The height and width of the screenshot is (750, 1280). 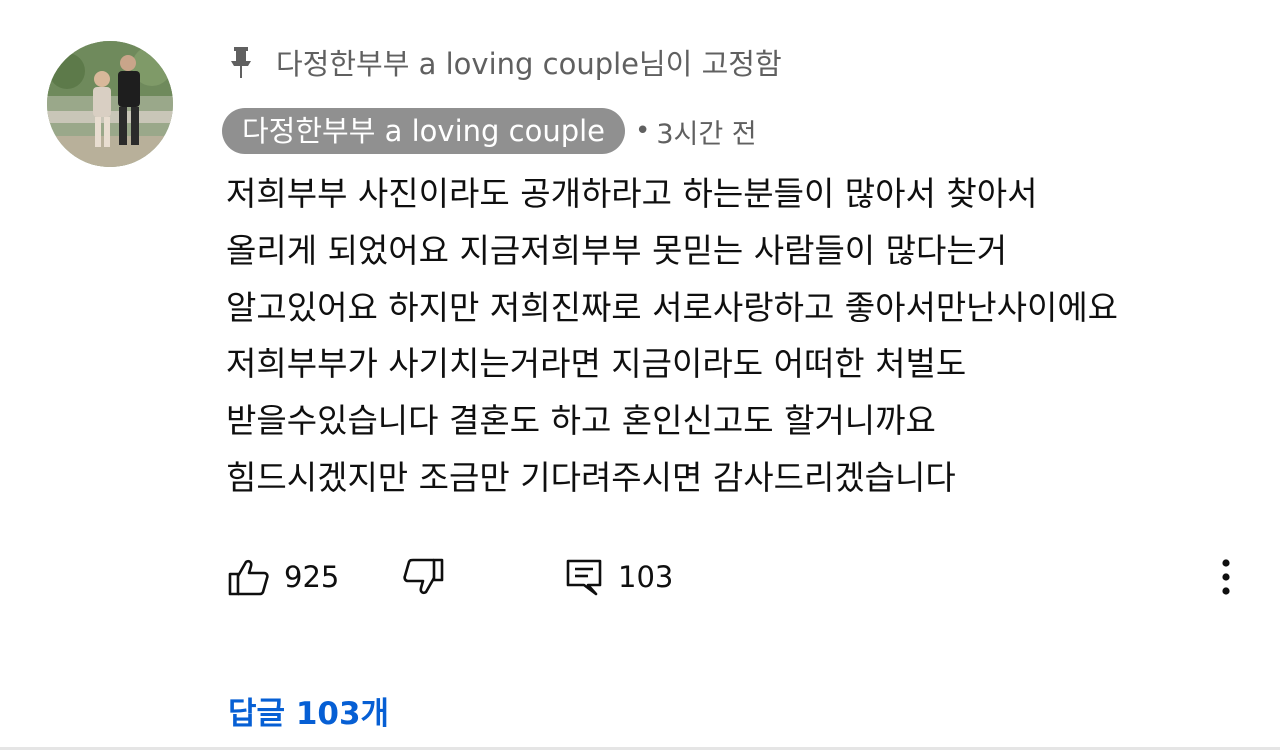 What do you see at coordinates (1226, 577) in the screenshot?
I see `more-vert-icon` at bounding box center [1226, 577].